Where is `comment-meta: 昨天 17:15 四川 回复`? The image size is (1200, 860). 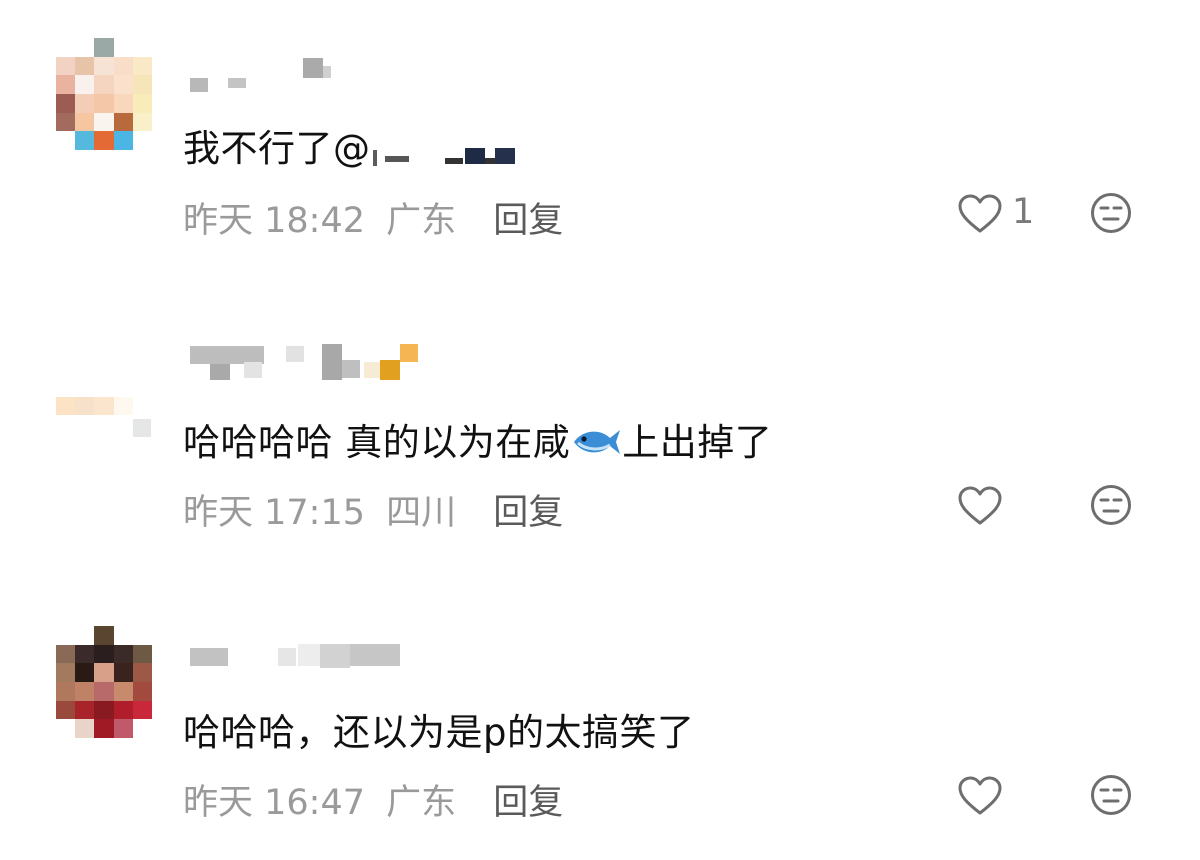
comment-meta: 昨天 17:15 四川 回复 is located at coordinates (373, 509).